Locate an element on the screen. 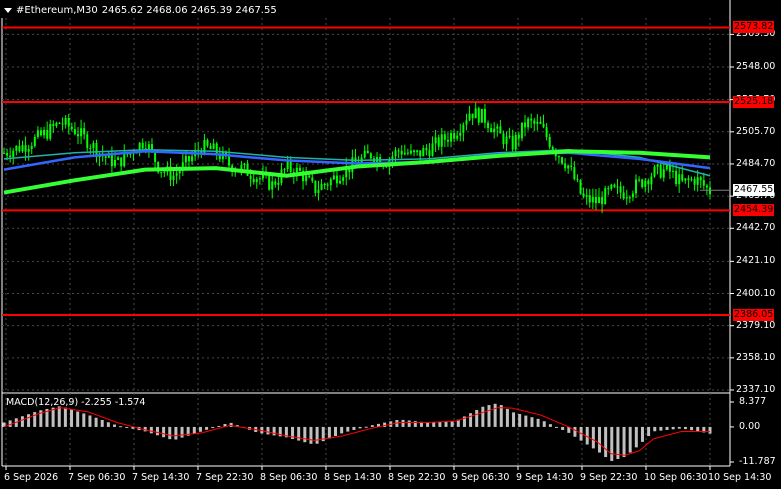  price-axis-label: 2421.10 is located at coordinates (756, 261).